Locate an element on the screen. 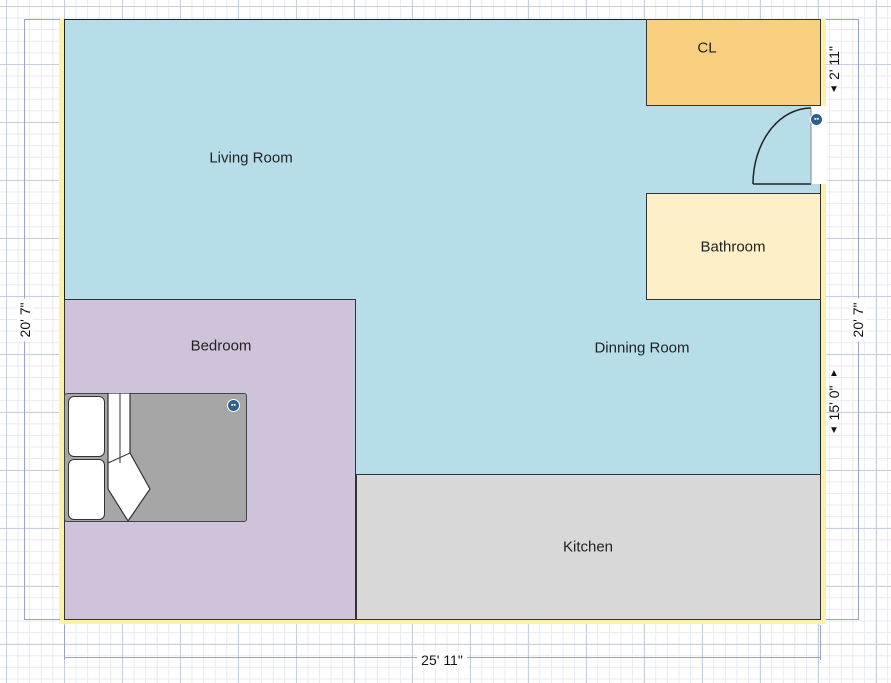 The width and height of the screenshot is (891, 683). left-height-tick-top is located at coordinates (42, 19).